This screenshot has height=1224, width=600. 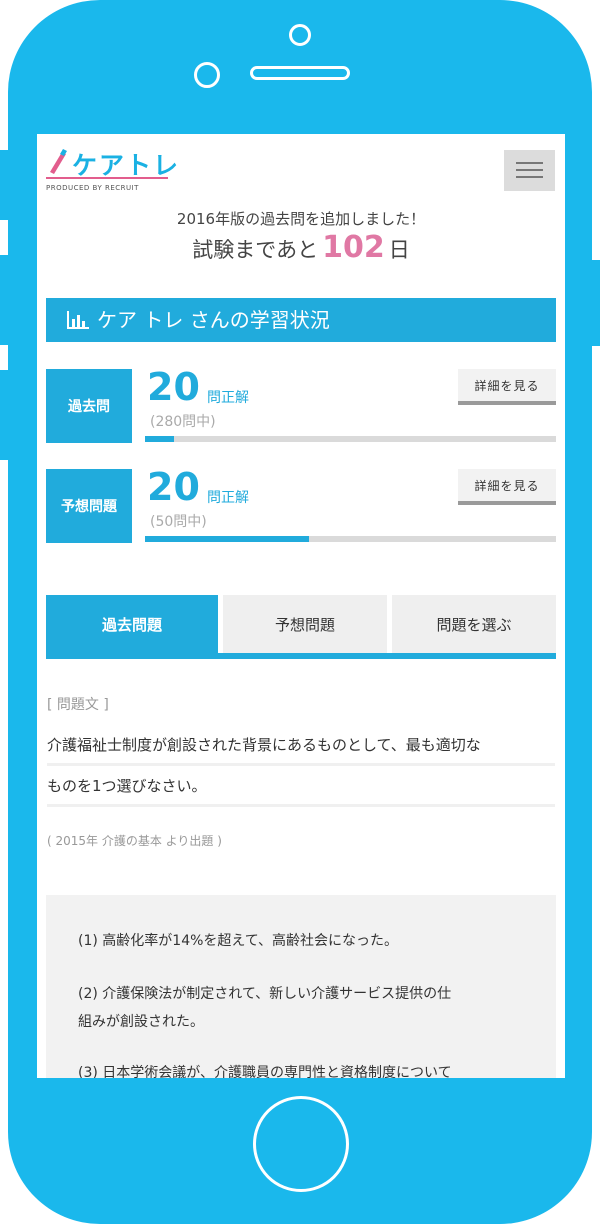 I want to click on question-text-line: ものを1つ選びなさい。, so click(x=127, y=786).